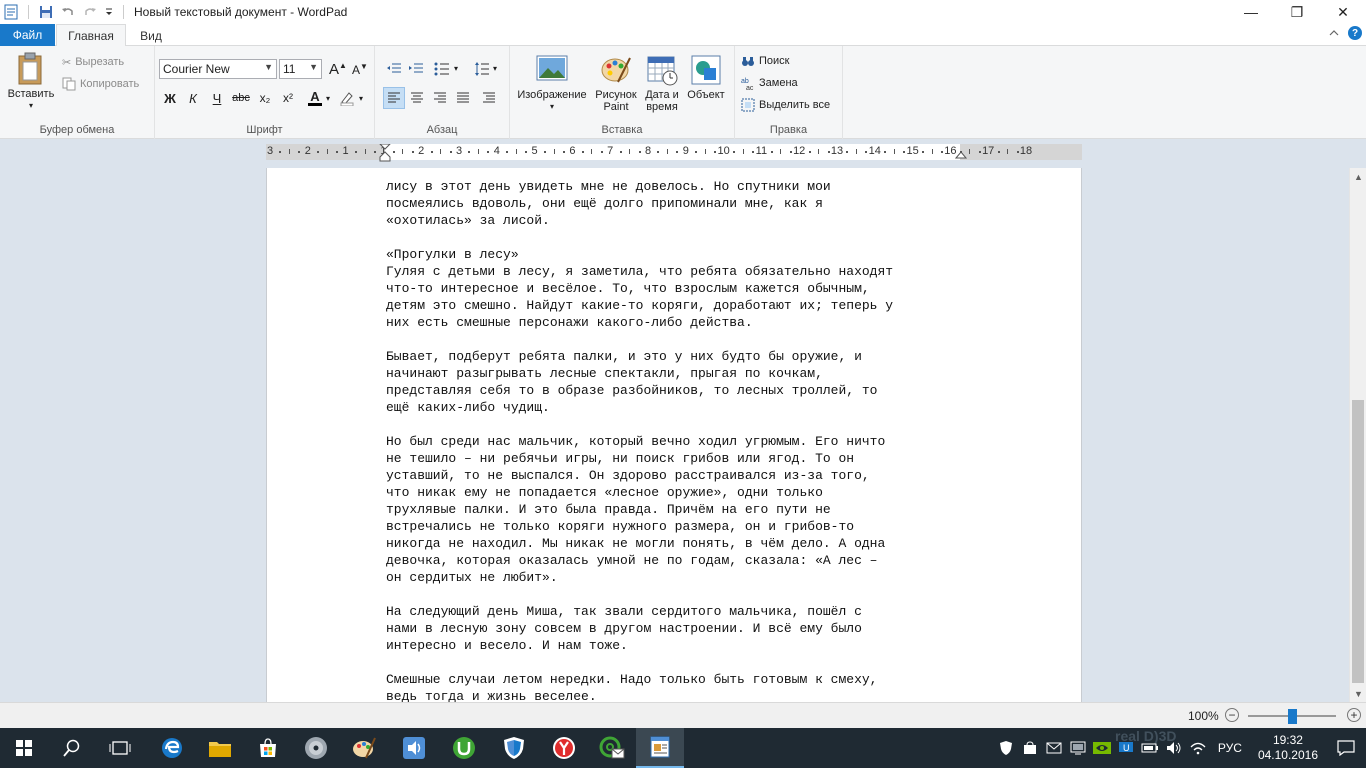  I want to click on tab-view: Вид, so click(151, 35).